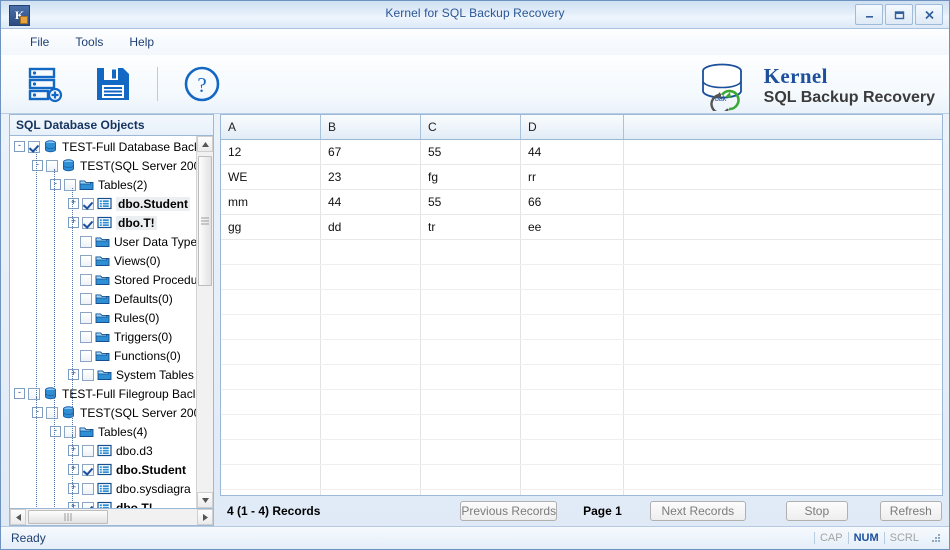 This screenshot has width=950, height=550. Describe the element at coordinates (89, 42) in the screenshot. I see `menu-tools: Tools` at that location.